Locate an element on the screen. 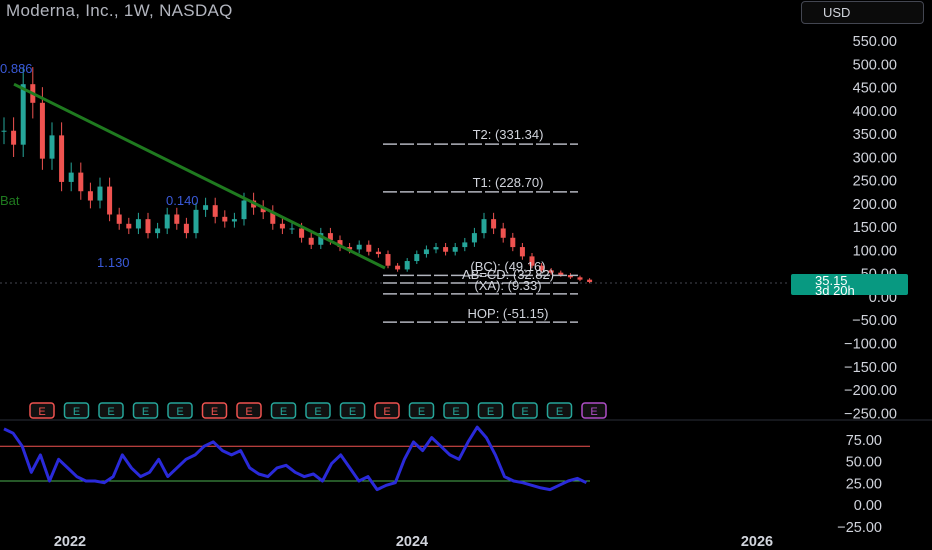  pattern-label: Bat is located at coordinates (10, 200).